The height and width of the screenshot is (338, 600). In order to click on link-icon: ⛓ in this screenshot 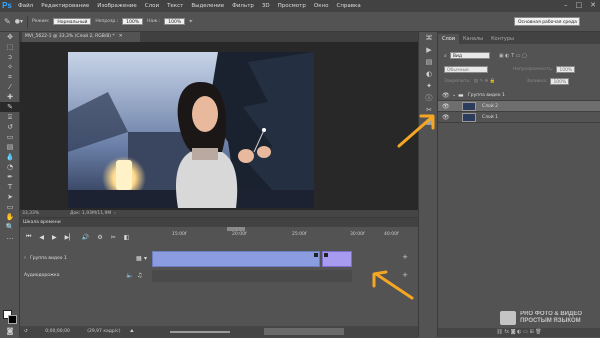, I will do `click(499, 332)`.